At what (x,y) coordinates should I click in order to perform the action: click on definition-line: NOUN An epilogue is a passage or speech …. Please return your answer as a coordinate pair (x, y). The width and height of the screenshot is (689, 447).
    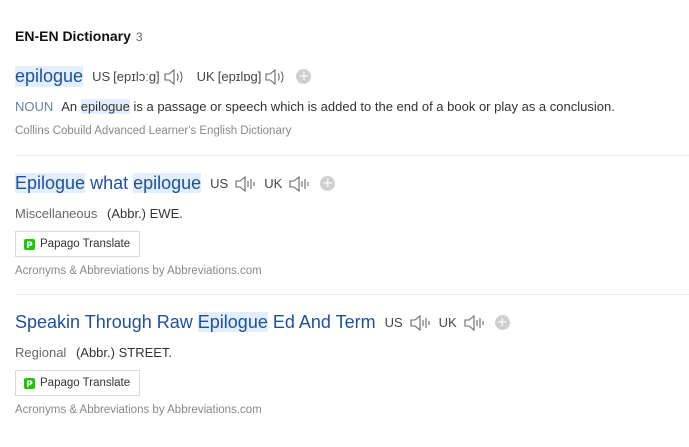
    Looking at the image, I should click on (315, 106).